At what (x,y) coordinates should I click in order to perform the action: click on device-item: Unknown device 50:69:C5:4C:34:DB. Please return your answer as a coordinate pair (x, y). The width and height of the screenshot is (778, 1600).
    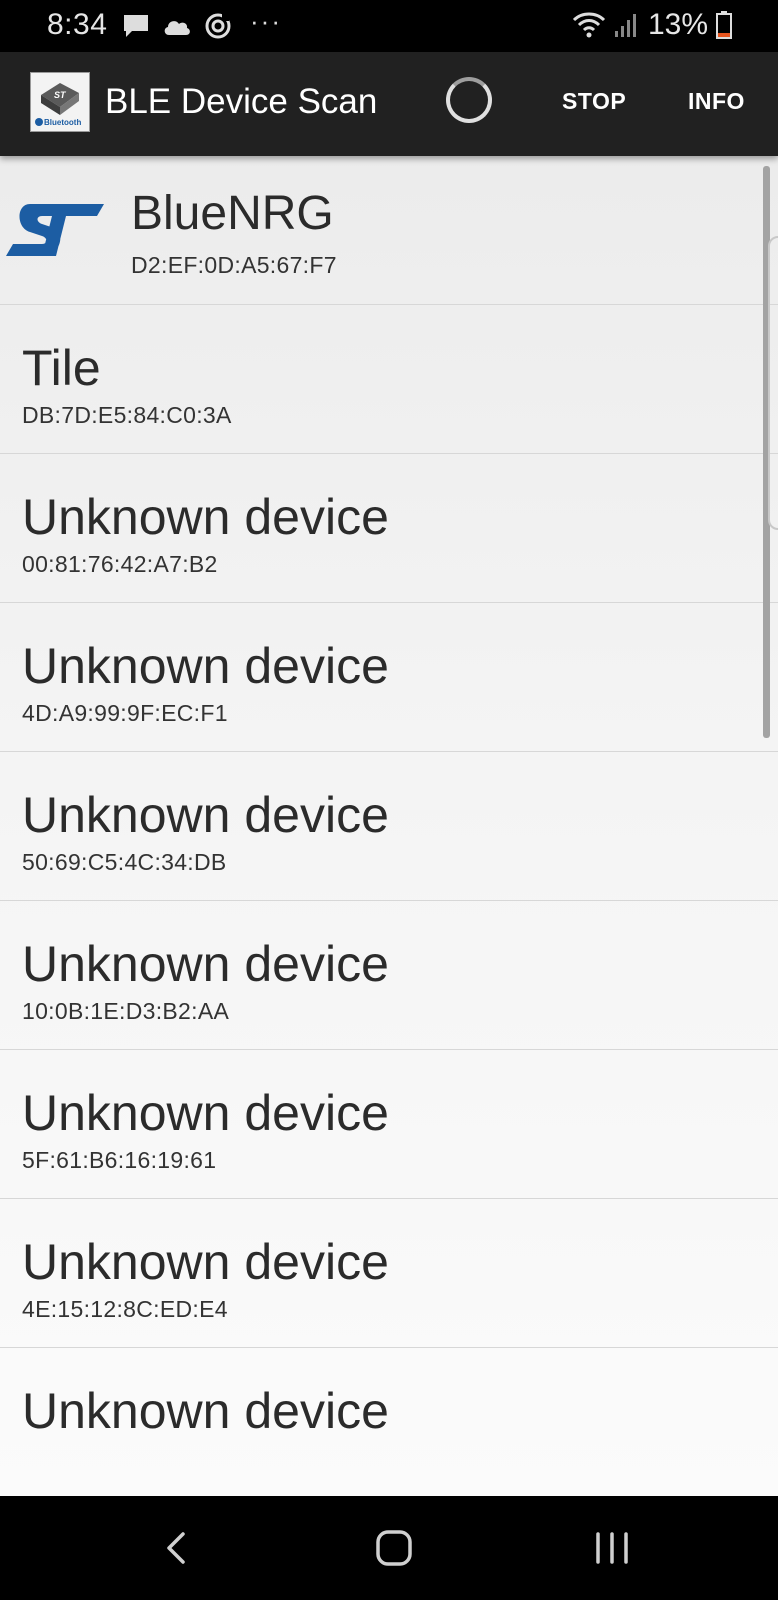
    Looking at the image, I should click on (389, 826).